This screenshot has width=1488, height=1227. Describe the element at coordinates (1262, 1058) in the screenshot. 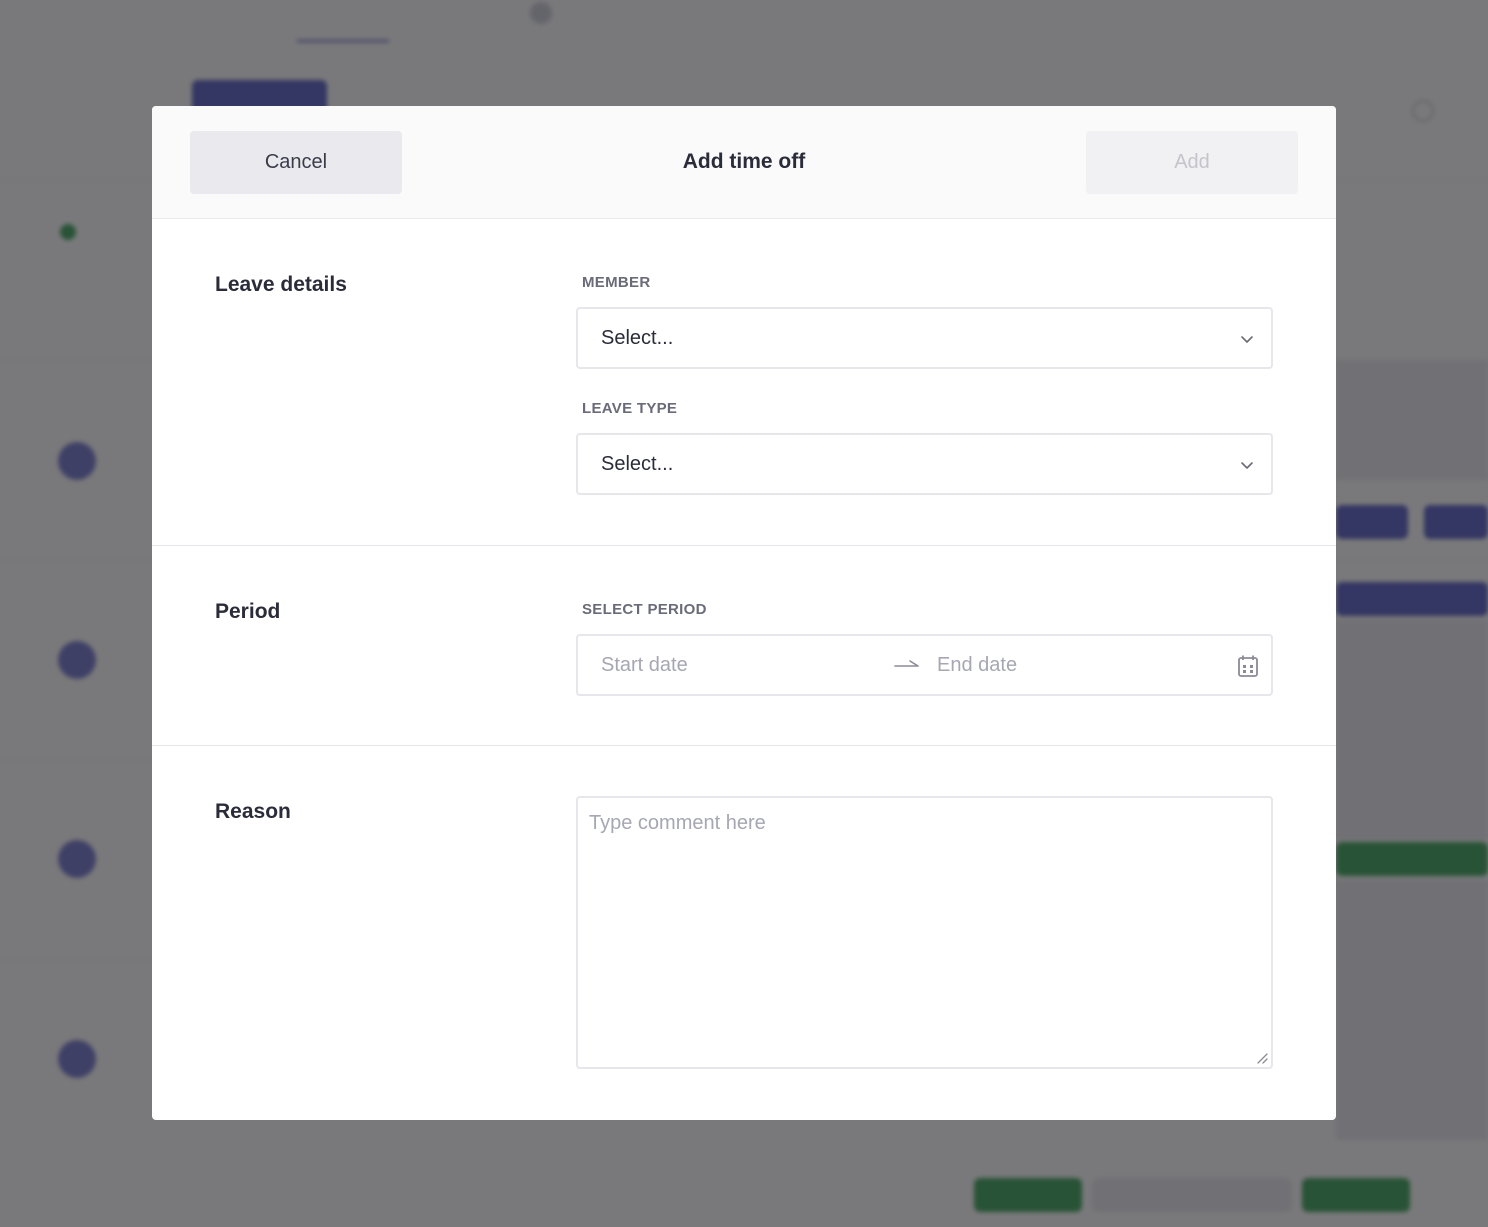

I see `resize-grip-icon` at that location.